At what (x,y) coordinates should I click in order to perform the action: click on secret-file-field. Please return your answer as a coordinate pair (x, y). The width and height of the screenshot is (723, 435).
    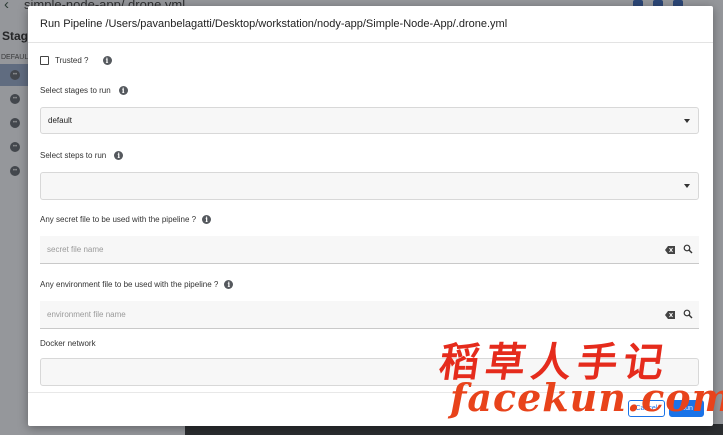
    Looking at the image, I should click on (369, 250).